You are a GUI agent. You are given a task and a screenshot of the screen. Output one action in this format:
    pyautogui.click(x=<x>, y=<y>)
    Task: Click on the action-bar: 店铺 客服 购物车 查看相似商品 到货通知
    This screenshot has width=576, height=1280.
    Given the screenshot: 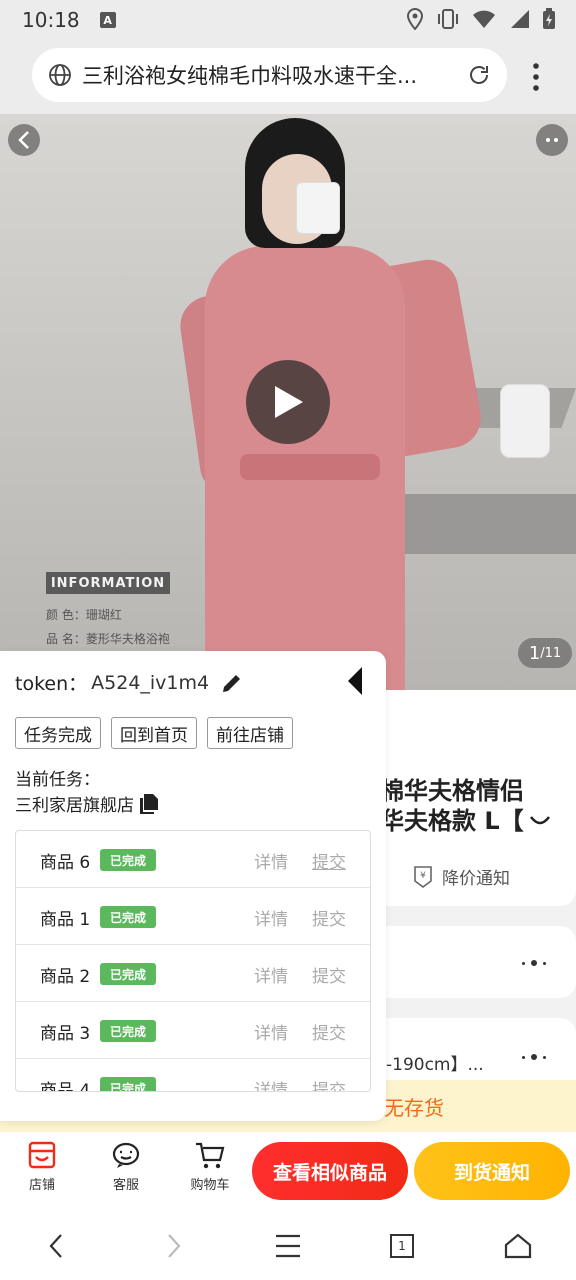 What is the action you would take?
    pyautogui.click(x=288, y=1171)
    